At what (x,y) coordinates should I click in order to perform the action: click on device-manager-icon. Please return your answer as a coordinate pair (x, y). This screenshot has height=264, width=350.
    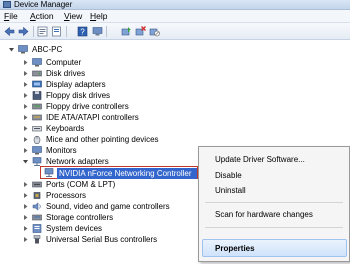
    Looking at the image, I should click on (7, 4).